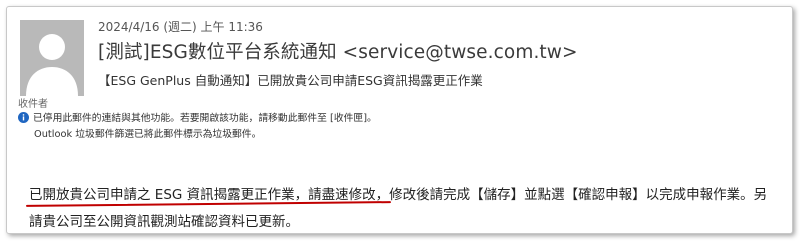  I want to click on avatar, so click(52, 58).